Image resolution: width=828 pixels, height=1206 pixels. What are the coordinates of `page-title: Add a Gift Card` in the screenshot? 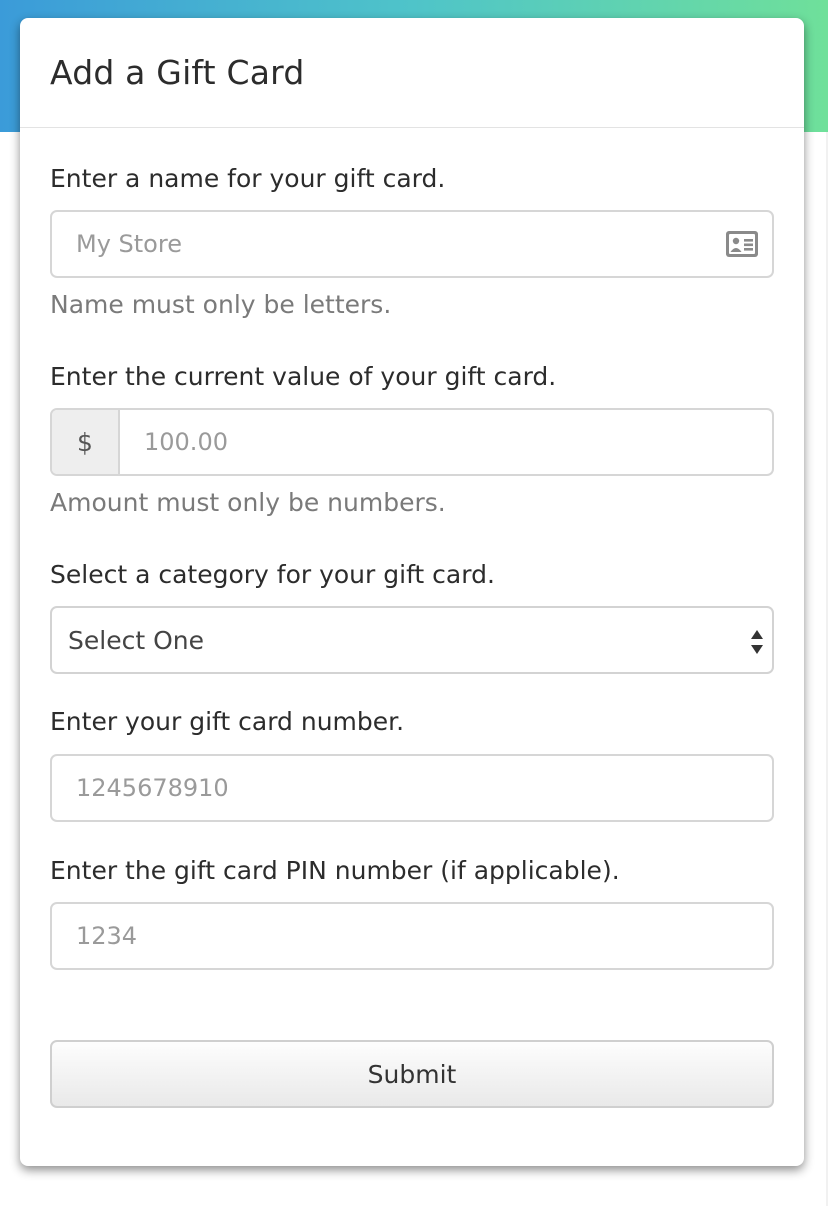 It's located at (177, 72).